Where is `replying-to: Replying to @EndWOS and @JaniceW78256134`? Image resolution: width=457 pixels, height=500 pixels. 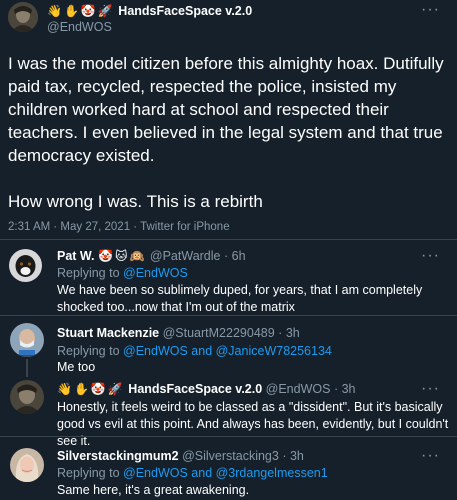
replying-to: Replying to @EndWOS and @JaniceW78256134 is located at coordinates (194, 351).